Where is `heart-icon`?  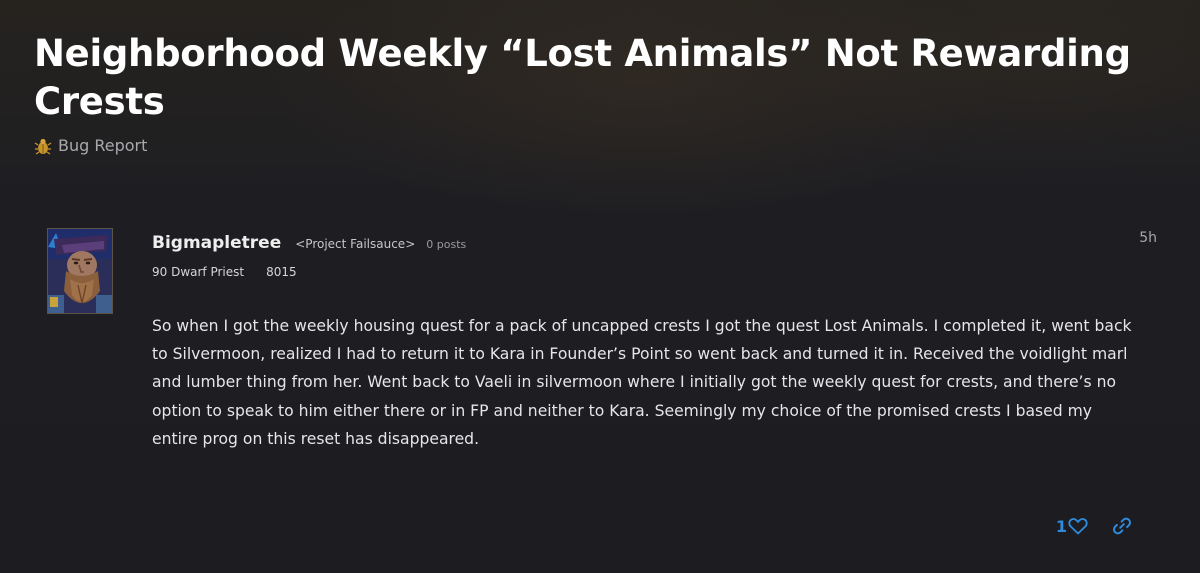
heart-icon is located at coordinates (1078, 526).